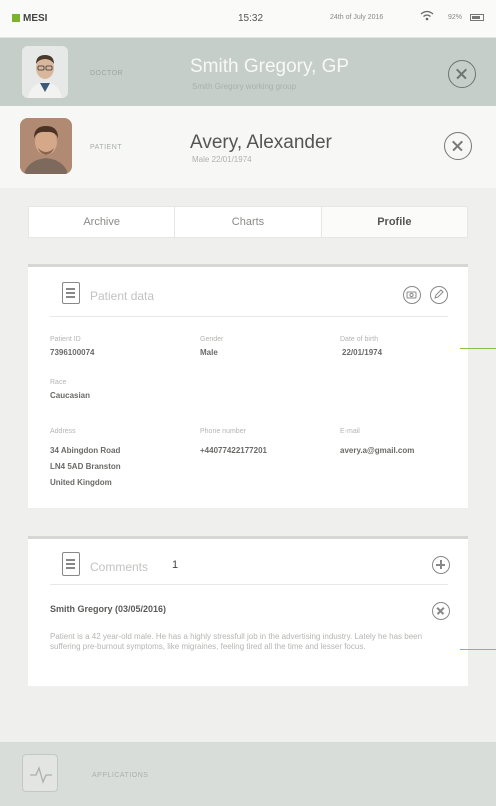 The height and width of the screenshot is (806, 496). I want to click on patient-id-value: 7396100074, so click(72, 352).